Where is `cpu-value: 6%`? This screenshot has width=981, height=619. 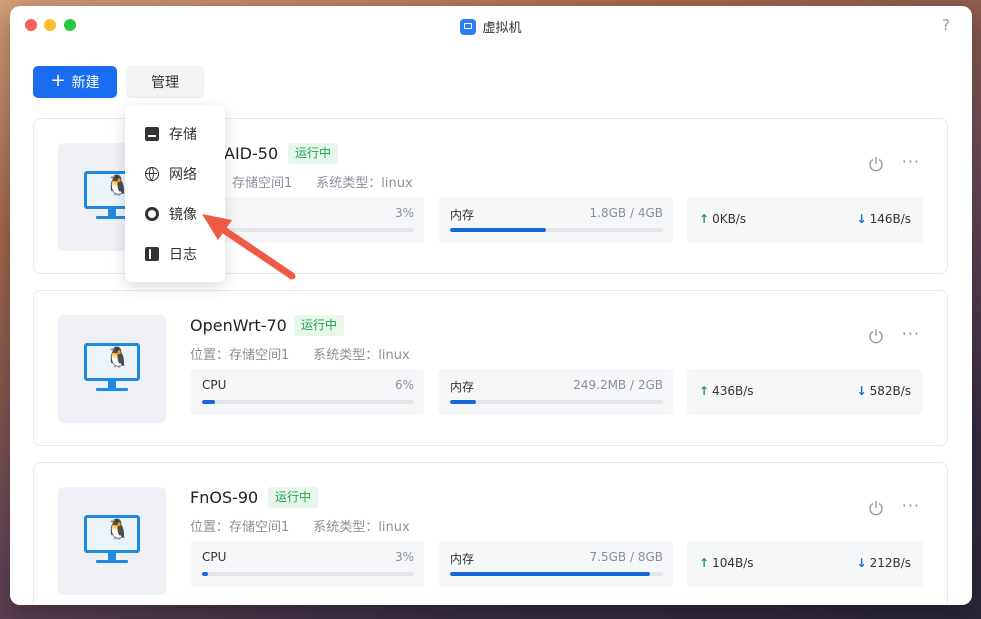
cpu-value: 6% is located at coordinates (404, 385).